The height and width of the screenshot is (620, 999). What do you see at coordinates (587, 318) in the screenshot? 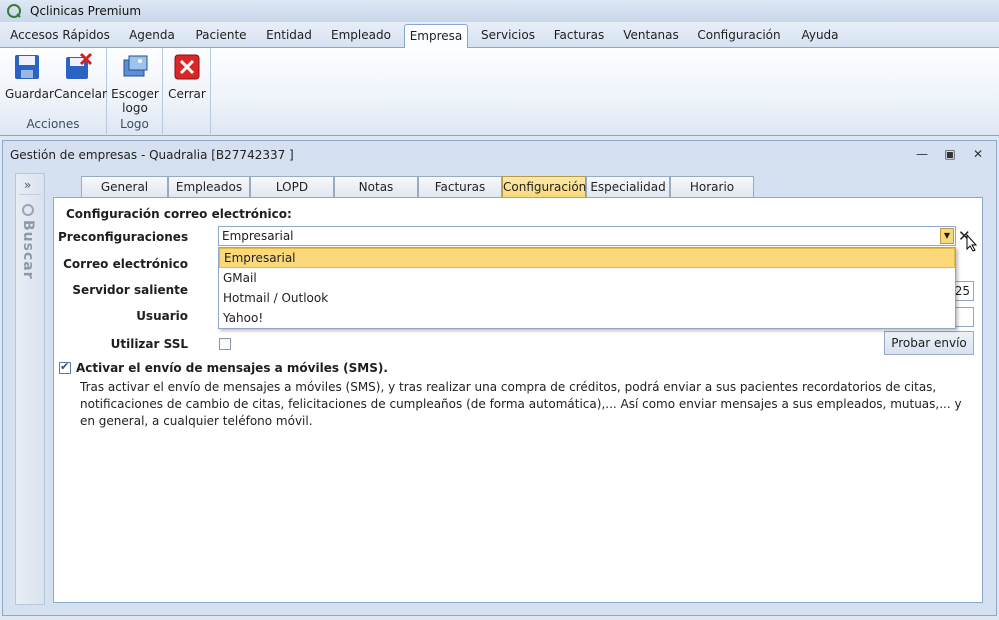
I see `dropdown-option-yahoo: Yahoo!` at bounding box center [587, 318].